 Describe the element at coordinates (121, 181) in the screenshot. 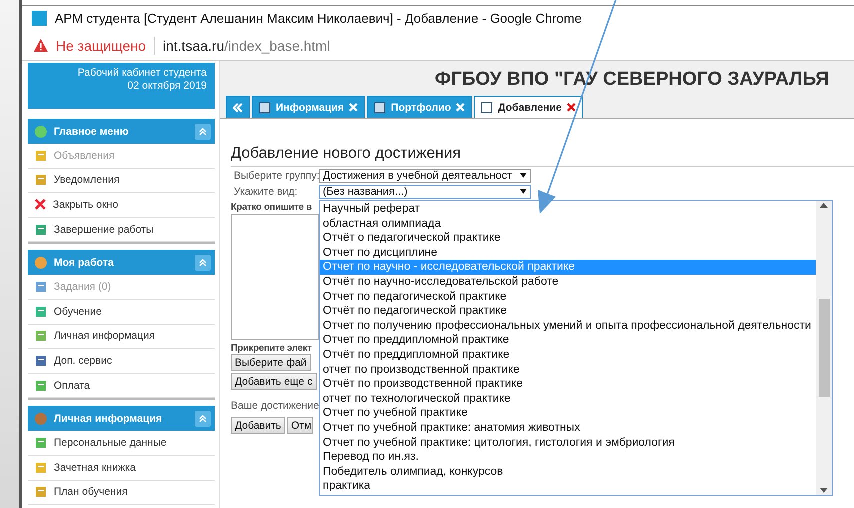

I see `sidebar-item: Уведомления` at that location.